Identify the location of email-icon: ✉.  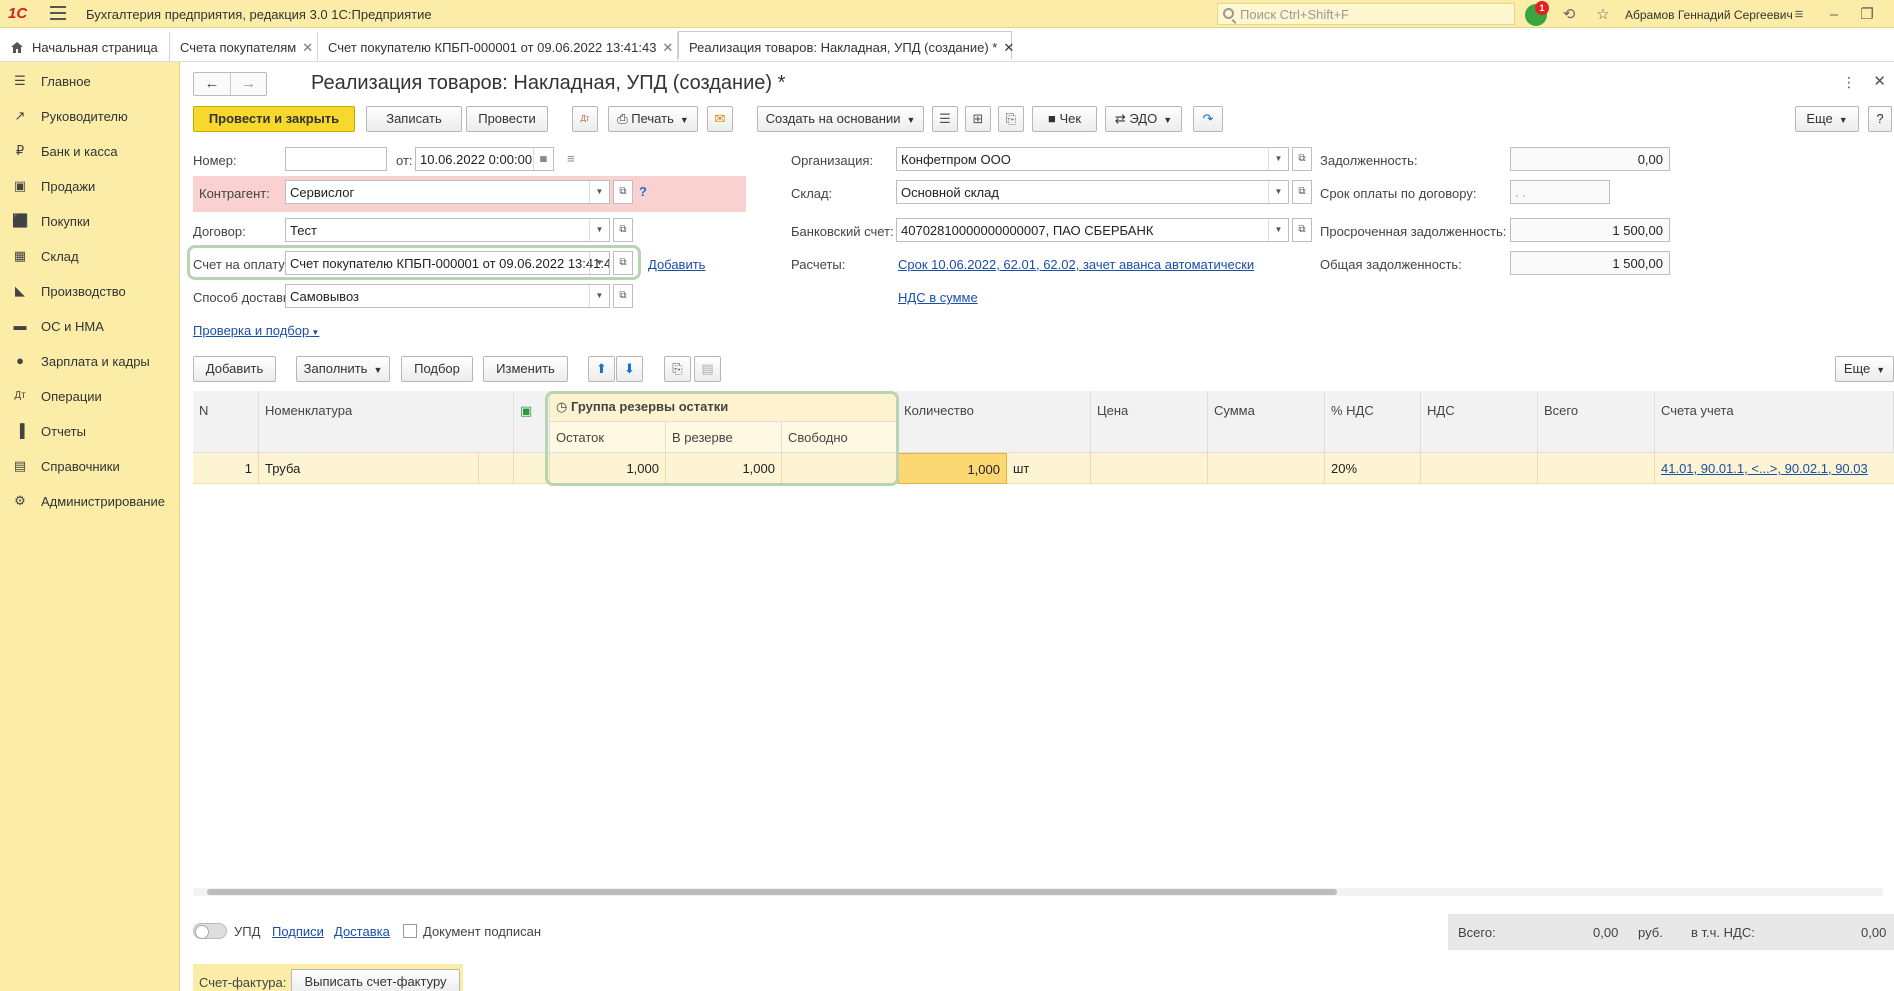
(720, 119).